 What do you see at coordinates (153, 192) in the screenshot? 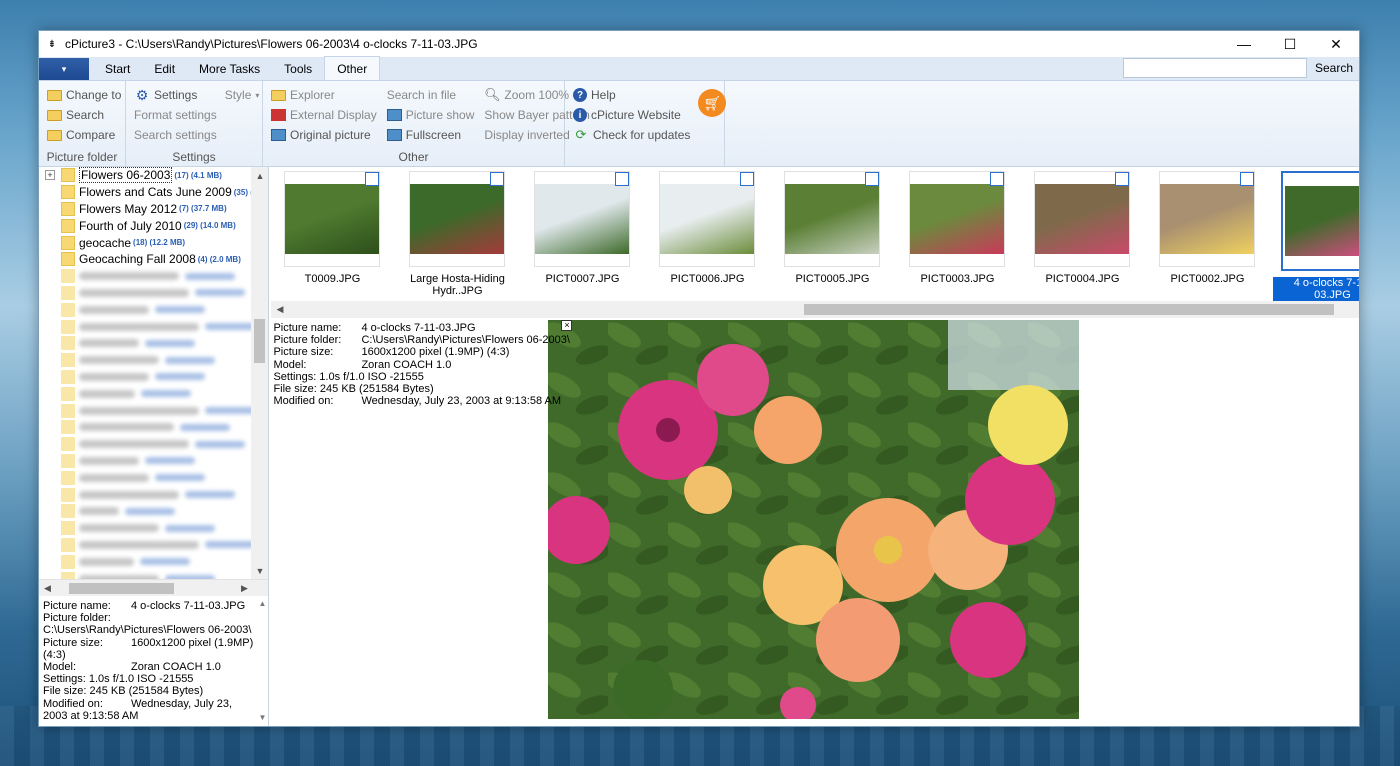
I see `tree-item: Flowers and Cats June 2009(35) (18.2` at bounding box center [153, 192].